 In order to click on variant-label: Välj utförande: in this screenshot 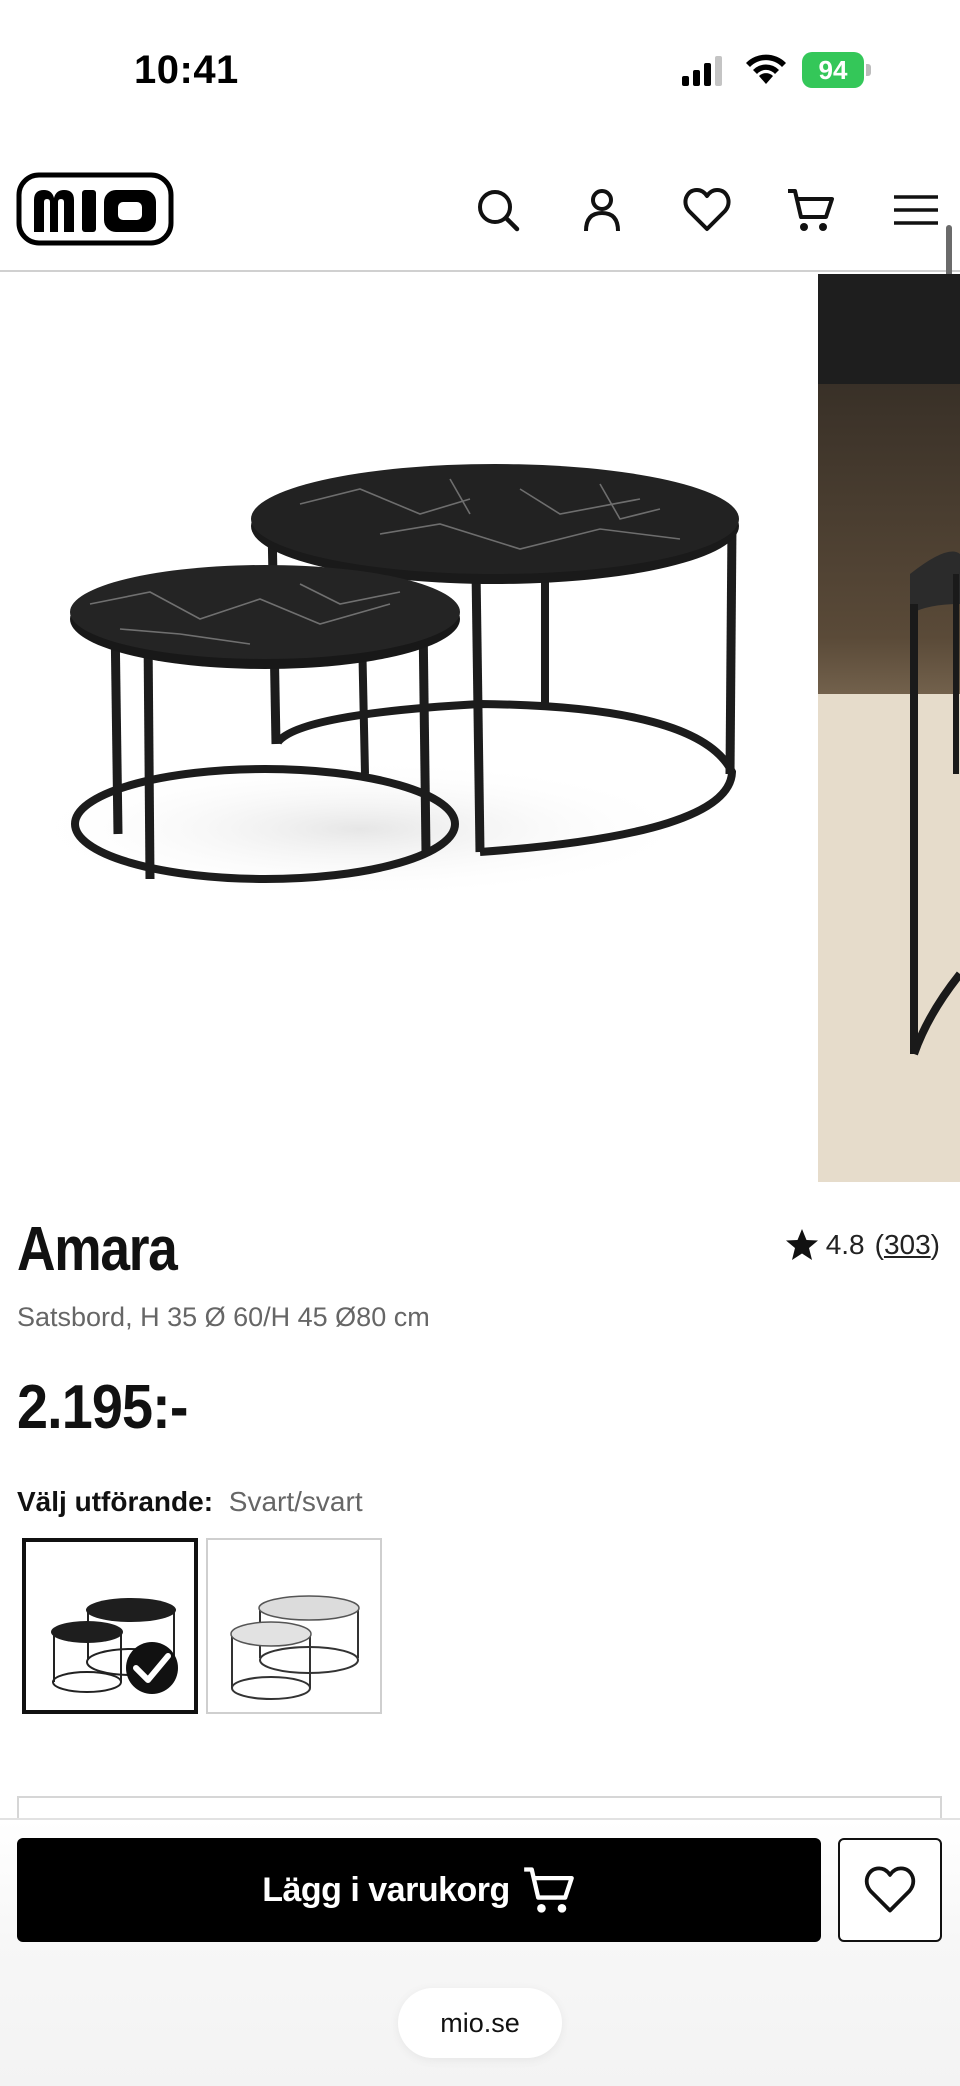, I will do `click(115, 1501)`.